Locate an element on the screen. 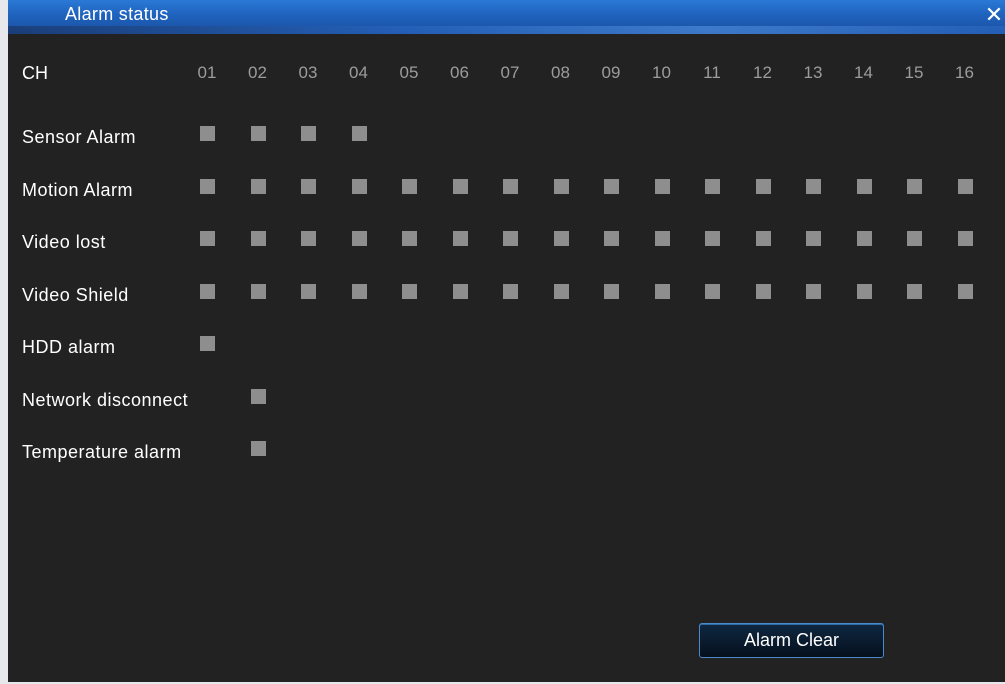 This screenshot has width=1005, height=684. alarm-indicator-video-lost-ch06 is located at coordinates (460, 238).